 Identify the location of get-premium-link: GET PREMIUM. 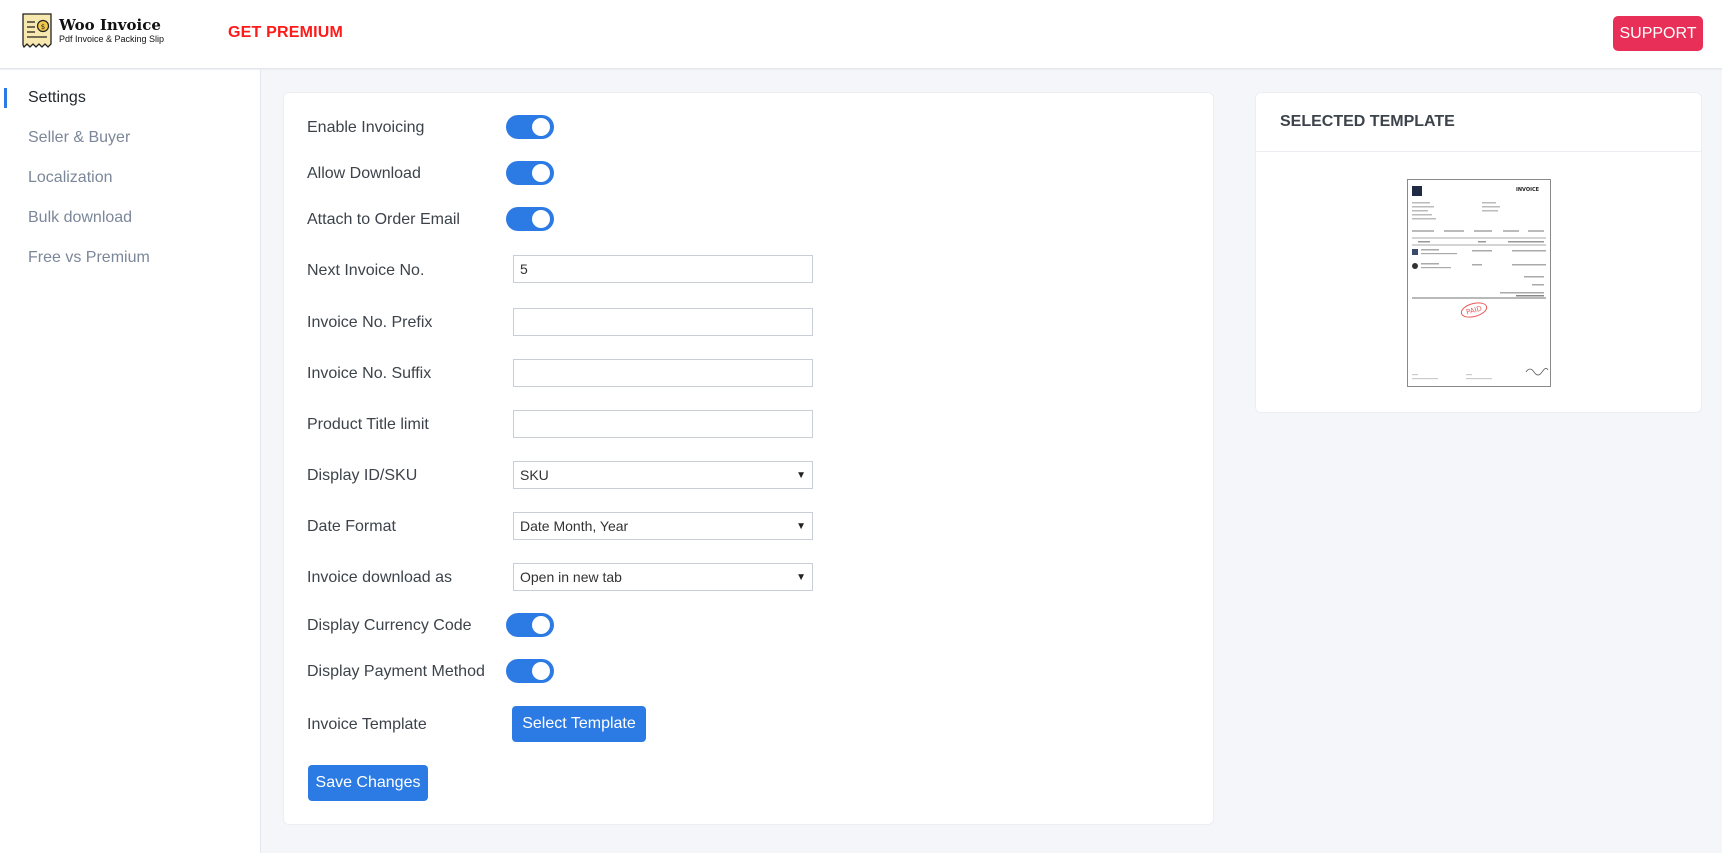
(285, 33).